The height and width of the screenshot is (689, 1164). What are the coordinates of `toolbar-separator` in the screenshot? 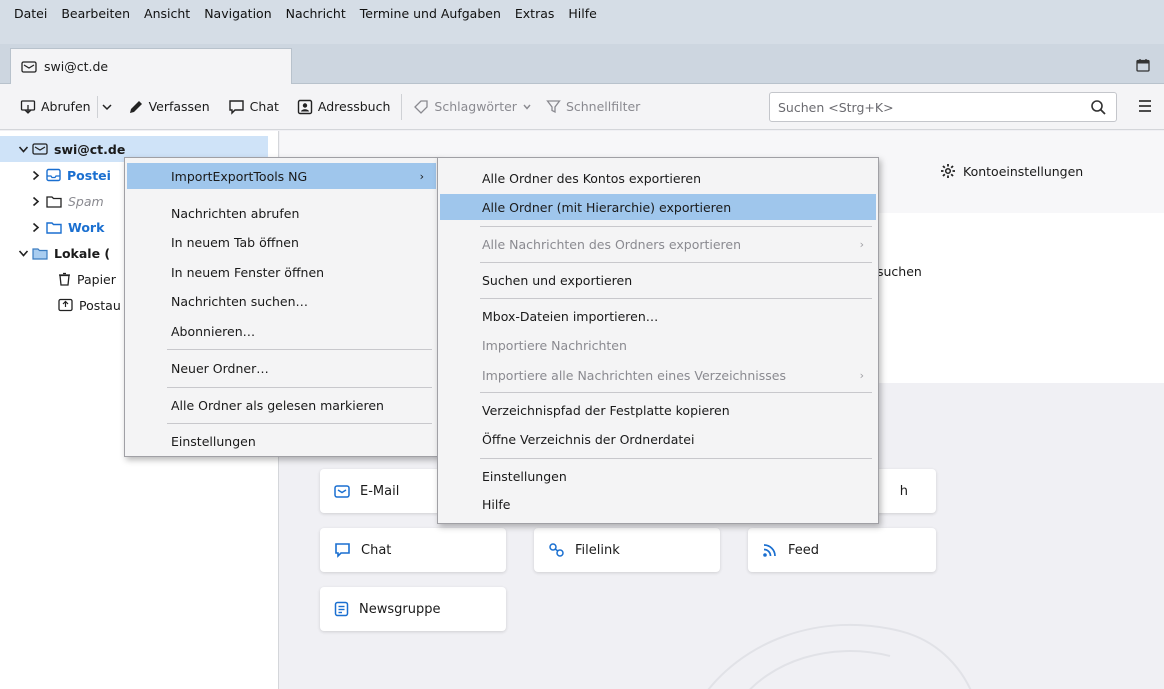 It's located at (402, 106).